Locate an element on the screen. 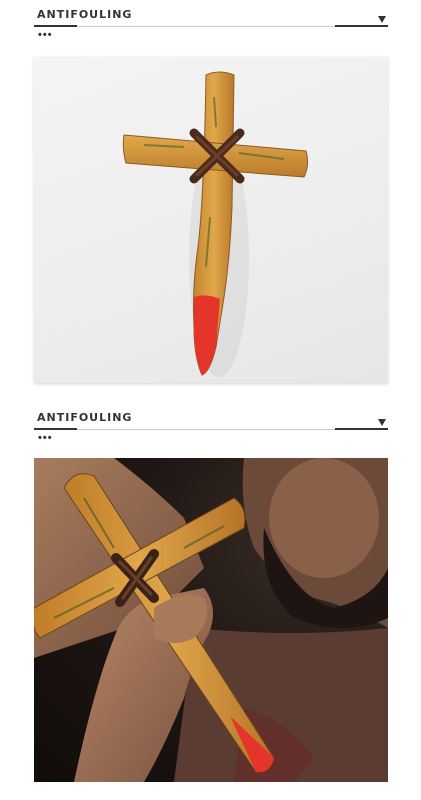 The width and height of the screenshot is (421, 800). section-header-2: ANTIFOULING ••• is located at coordinates (211, 427).